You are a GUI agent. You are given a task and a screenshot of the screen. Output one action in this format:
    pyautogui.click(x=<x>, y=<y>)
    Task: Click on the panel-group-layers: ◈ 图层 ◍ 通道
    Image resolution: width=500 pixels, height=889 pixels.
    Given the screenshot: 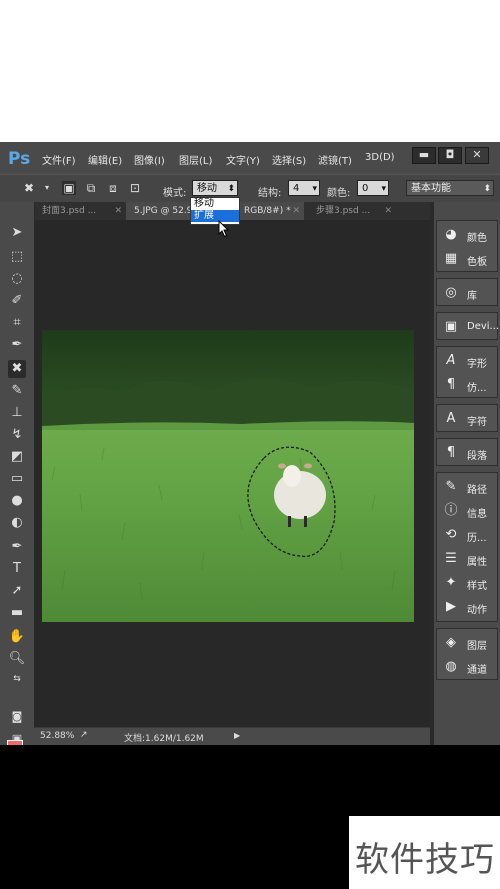 What is the action you would take?
    pyautogui.click(x=467, y=654)
    